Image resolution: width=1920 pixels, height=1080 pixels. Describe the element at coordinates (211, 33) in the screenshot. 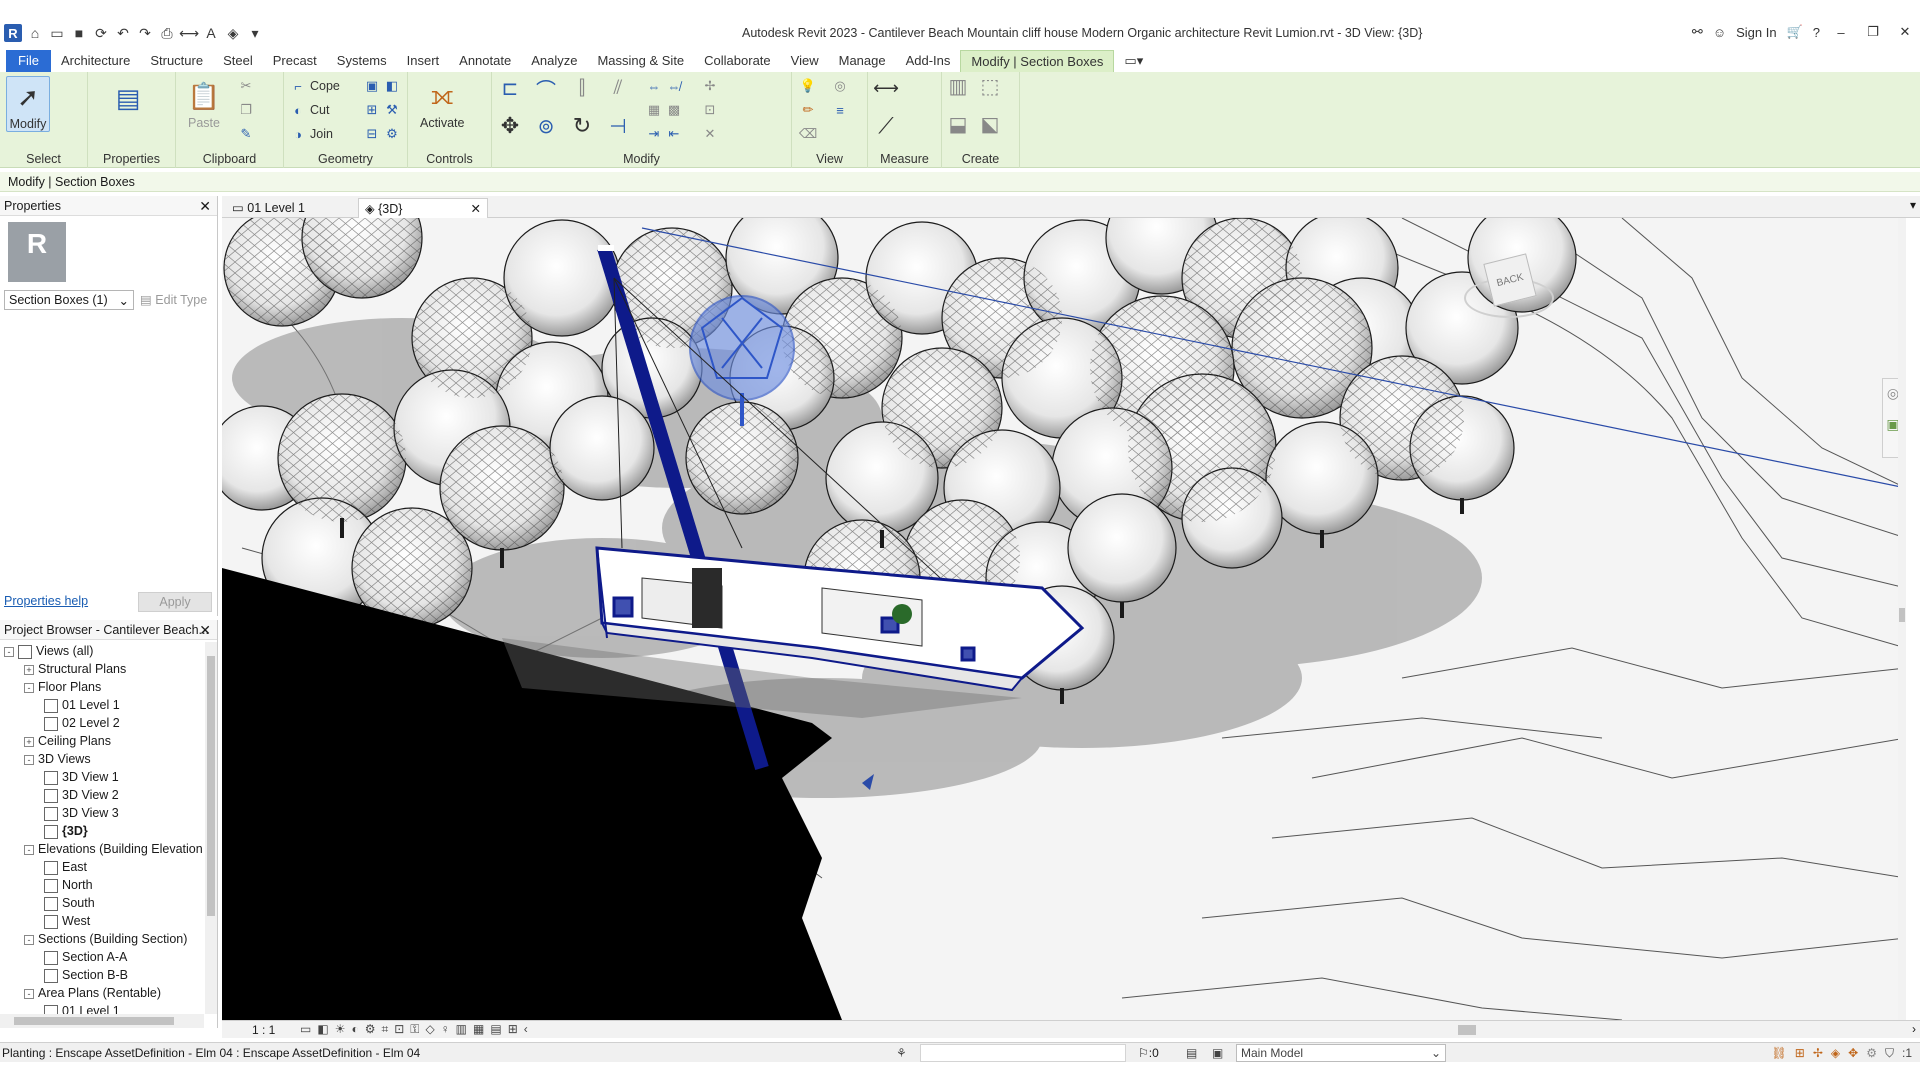

I see `text-icon: A` at that location.